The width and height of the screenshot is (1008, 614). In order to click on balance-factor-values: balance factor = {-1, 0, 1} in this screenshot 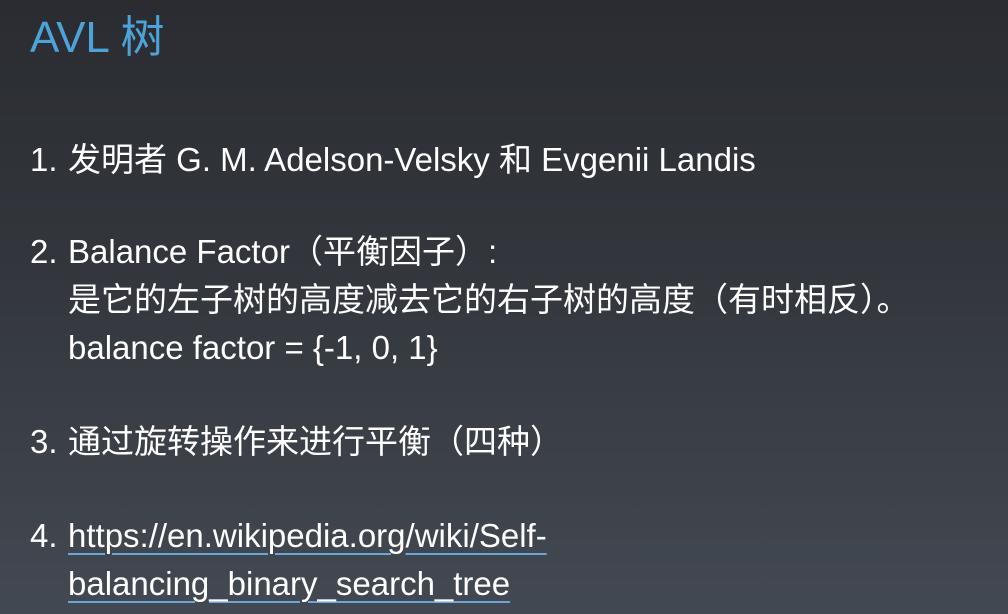, I will do `click(253, 347)`.